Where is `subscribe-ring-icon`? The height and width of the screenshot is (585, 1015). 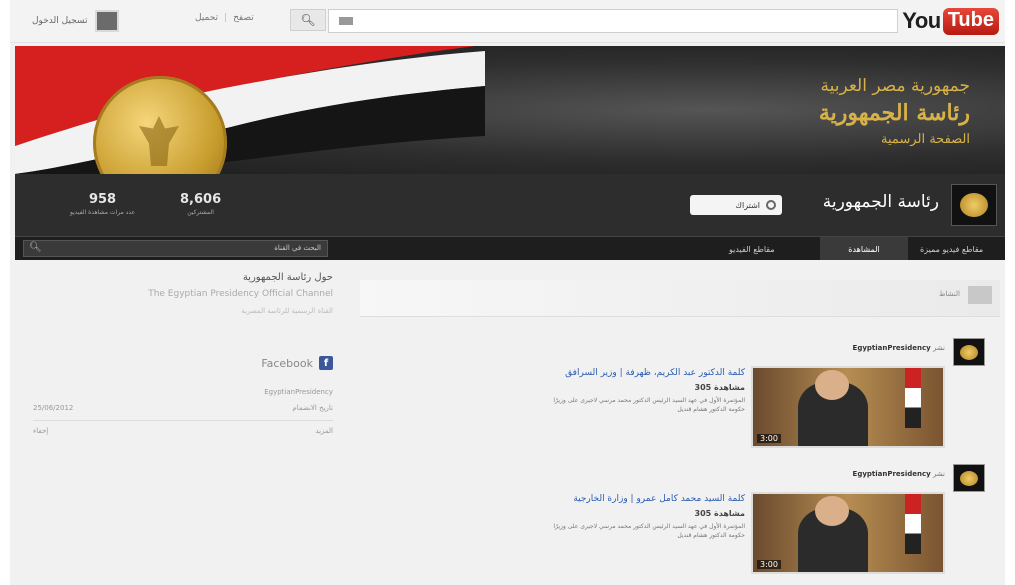 subscribe-ring-icon is located at coordinates (771, 205).